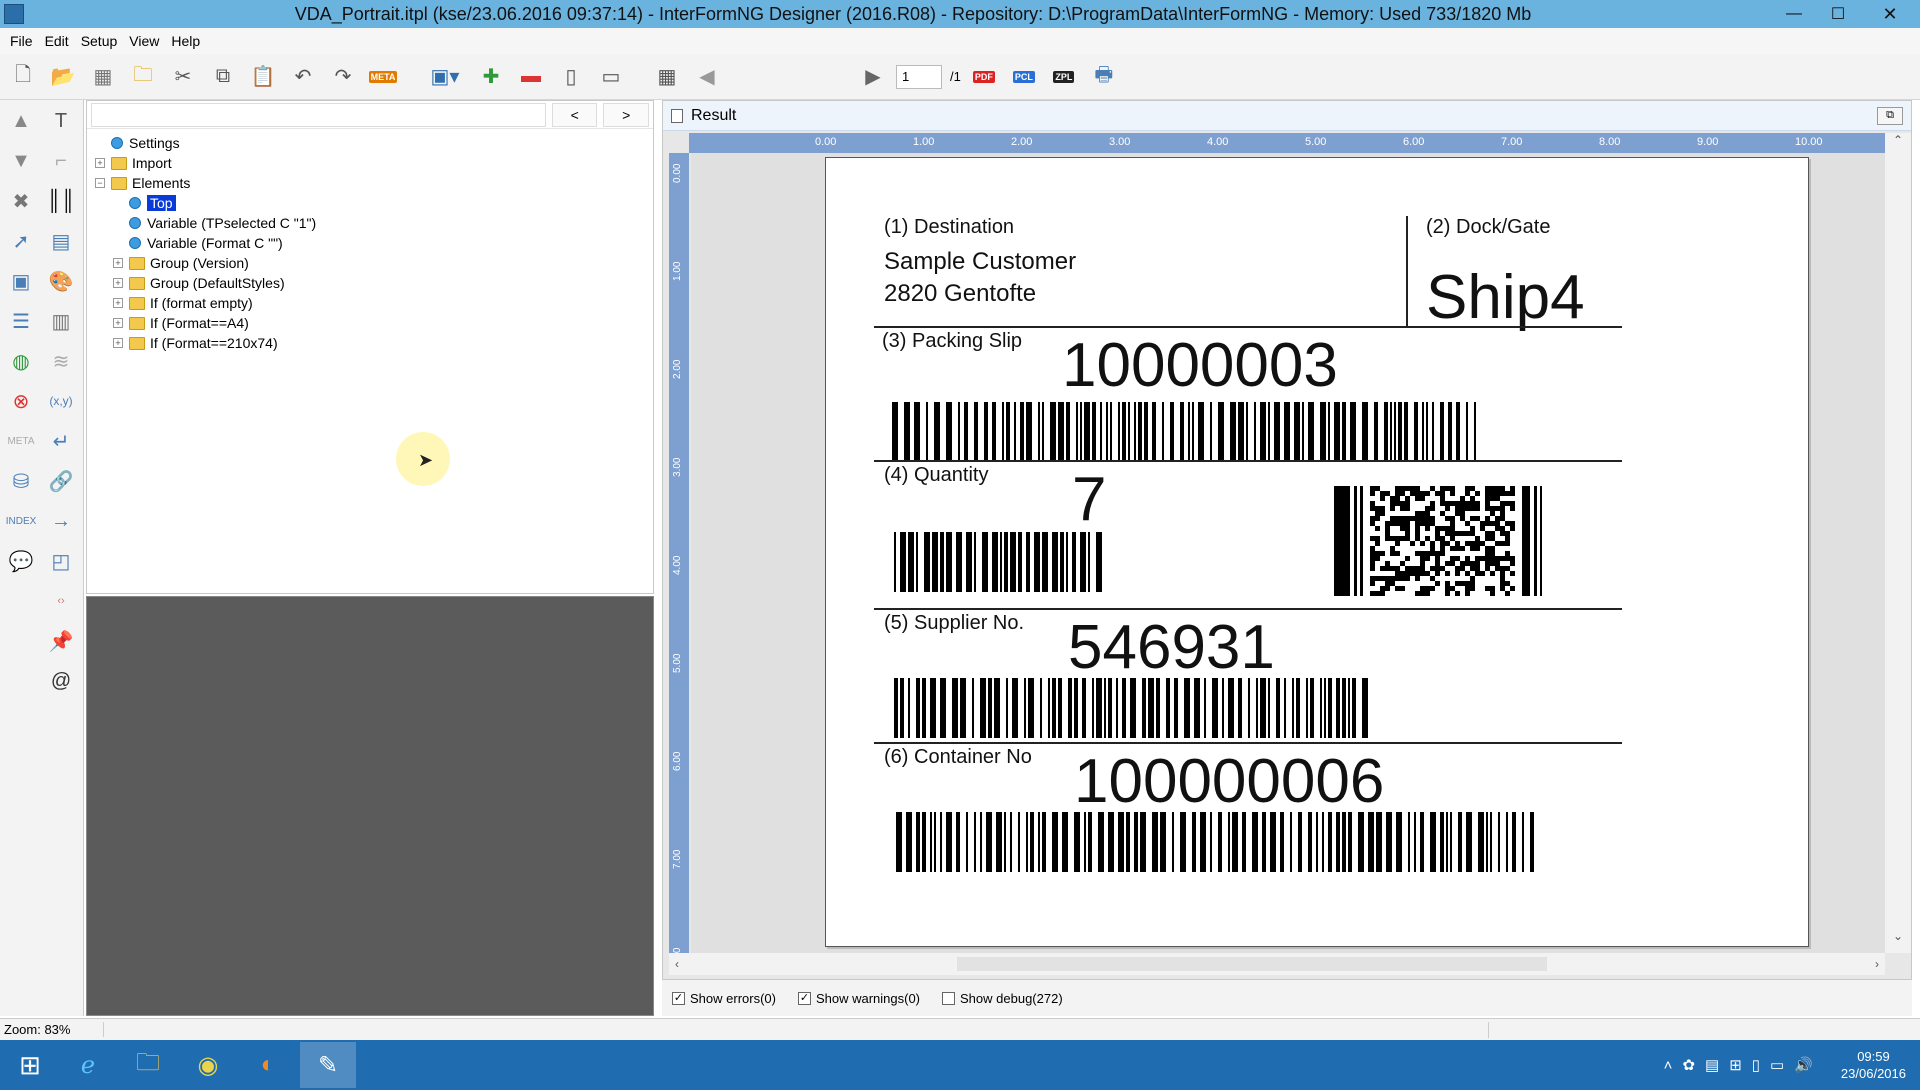  I want to click on arrow-right-icon: →, so click(61, 521).